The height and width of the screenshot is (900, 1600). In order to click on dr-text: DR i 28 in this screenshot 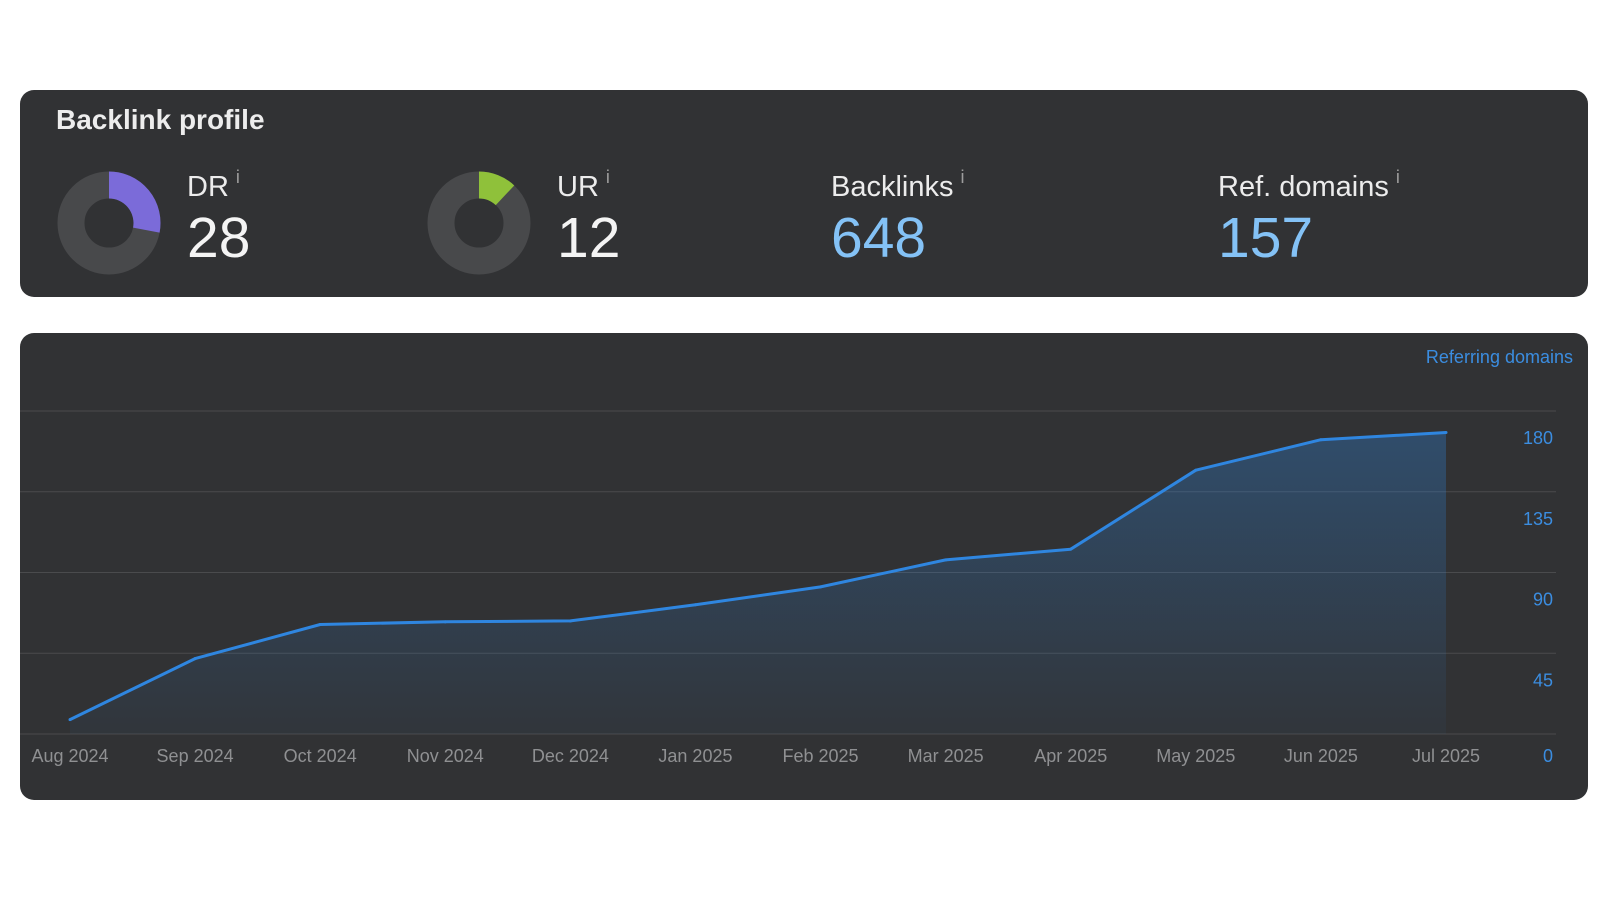, I will do `click(219, 218)`.